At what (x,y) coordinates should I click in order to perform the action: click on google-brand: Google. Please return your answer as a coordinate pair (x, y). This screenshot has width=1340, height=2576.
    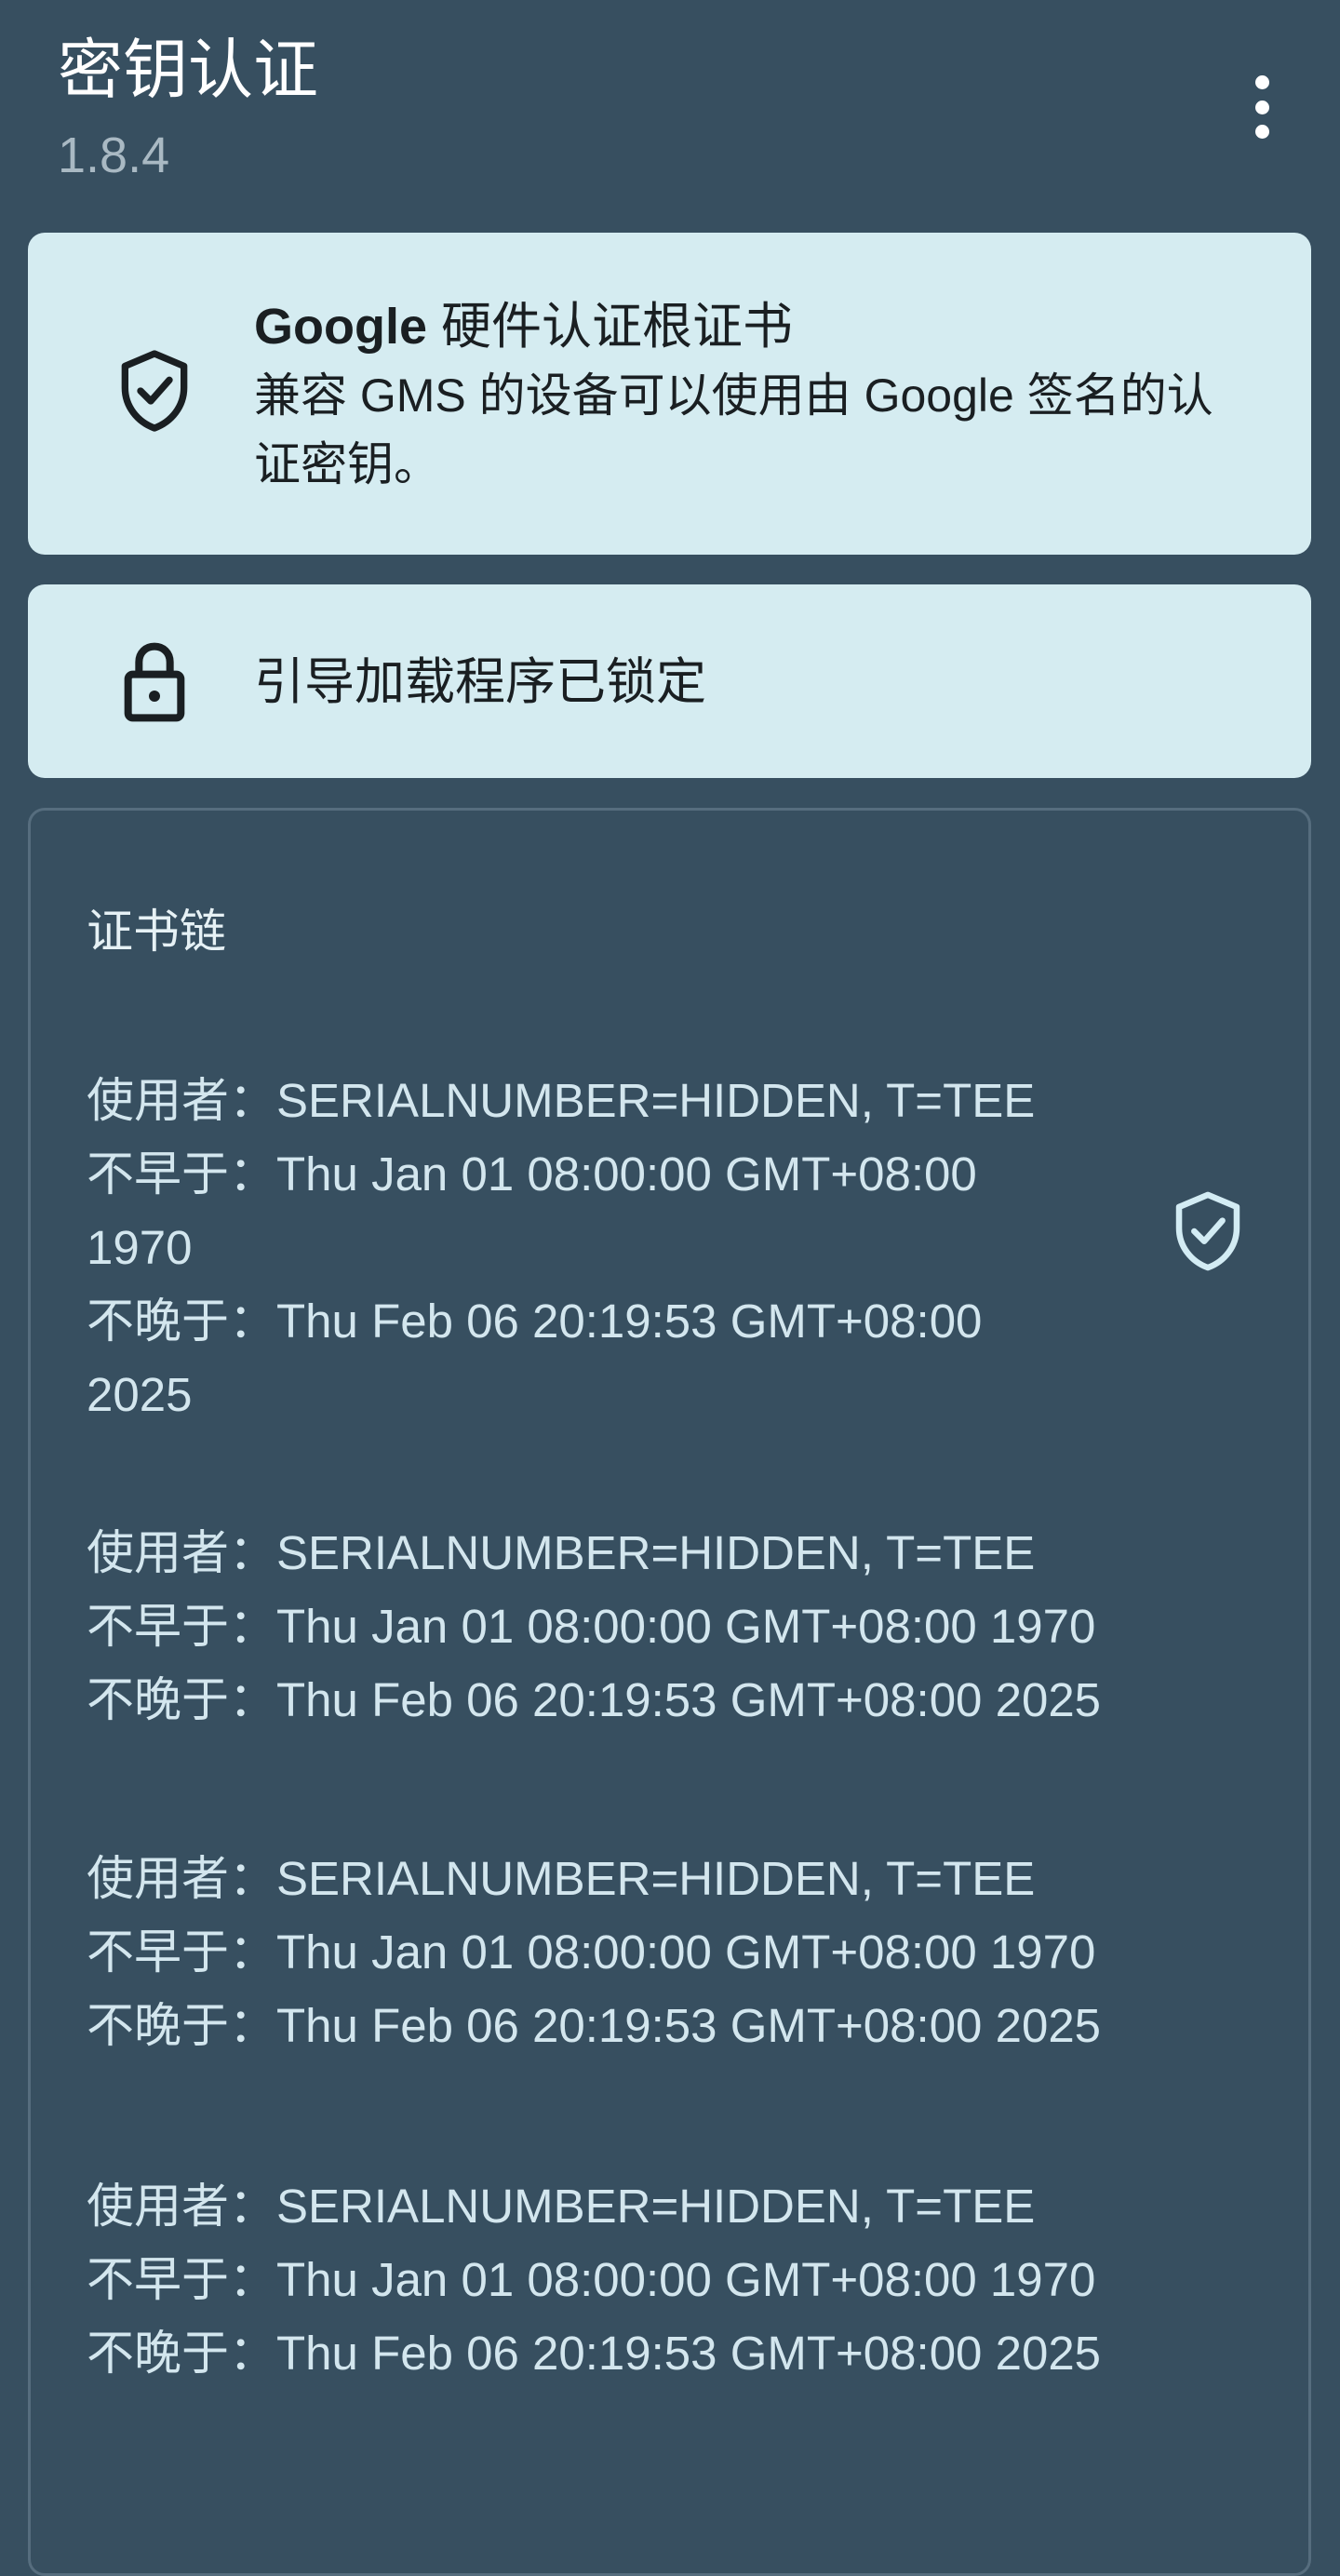
    Looking at the image, I should click on (340, 327).